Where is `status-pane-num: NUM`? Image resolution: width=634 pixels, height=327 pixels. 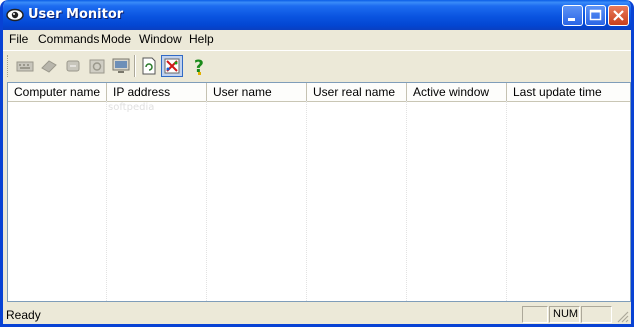 status-pane-num: NUM is located at coordinates (564, 314).